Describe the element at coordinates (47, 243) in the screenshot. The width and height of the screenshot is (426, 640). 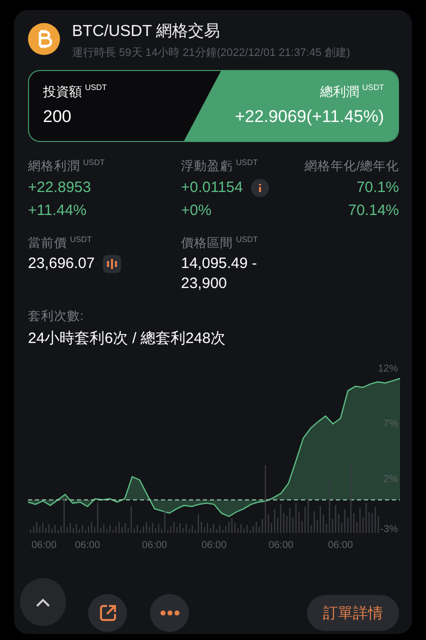
I see `stat-label: 當前價` at that location.